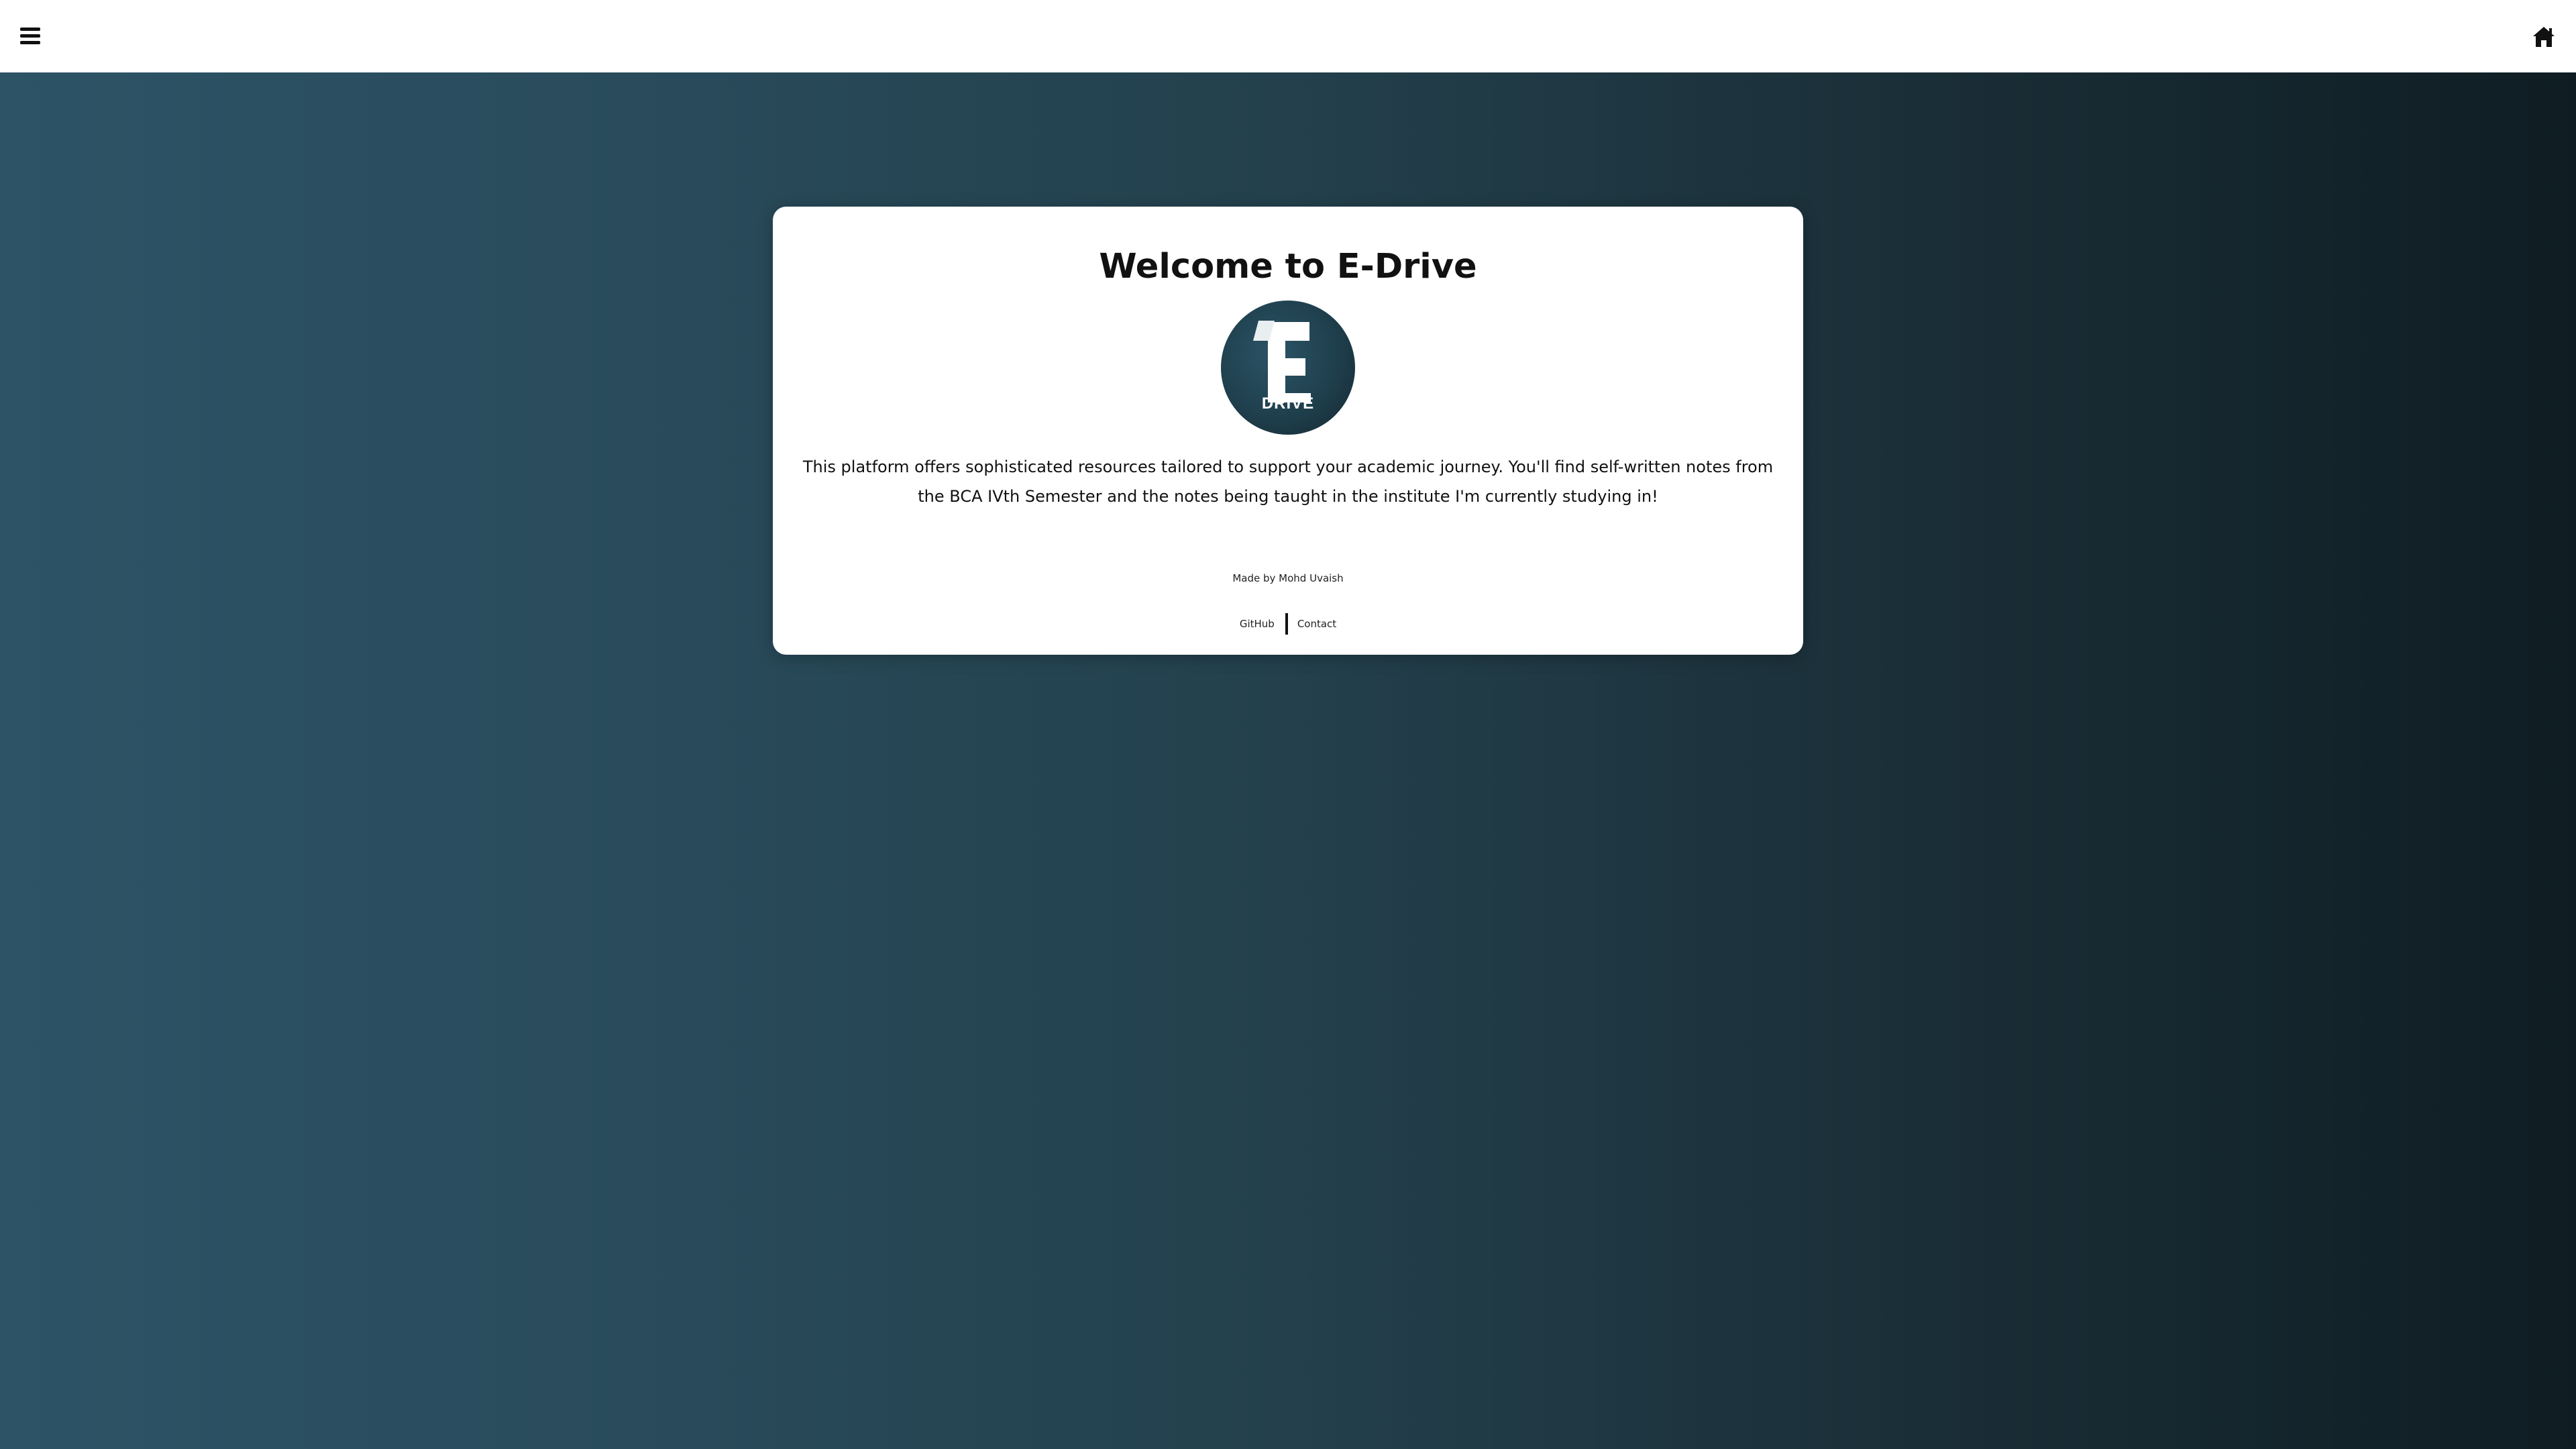 This screenshot has width=2576, height=1449. What do you see at coordinates (1316, 623) in the screenshot?
I see `contact-link: Contact` at bounding box center [1316, 623].